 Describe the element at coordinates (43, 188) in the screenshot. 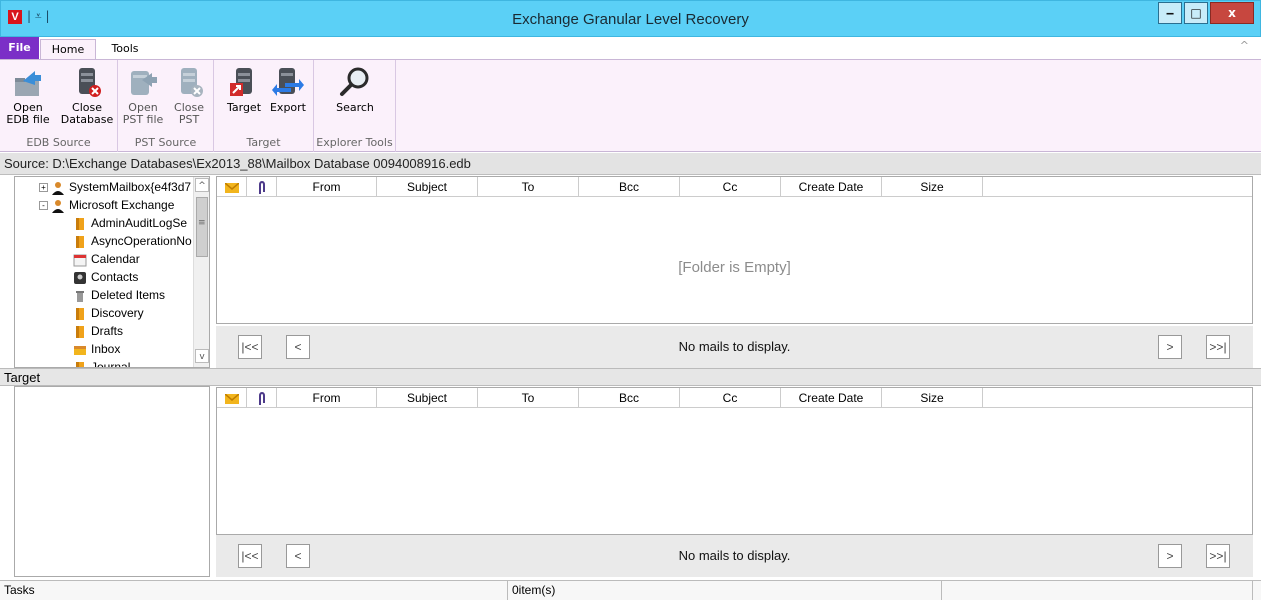

I see `expand-icon: +` at that location.